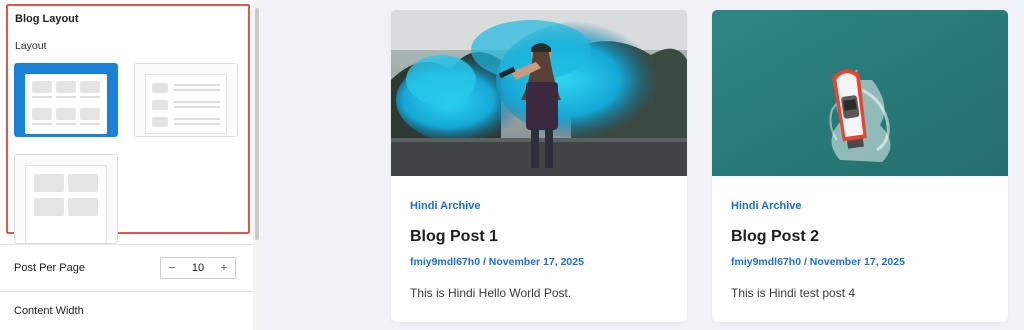 This screenshot has width=1024, height=330. I want to click on masonry-layout-icon, so click(66, 204).